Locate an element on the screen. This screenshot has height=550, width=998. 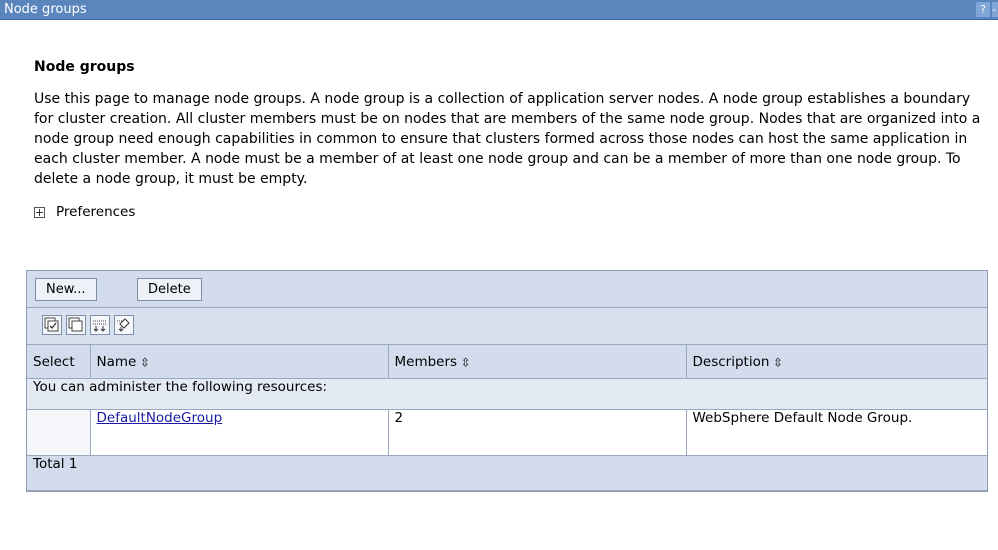
icon-toolbar is located at coordinates (507, 326).